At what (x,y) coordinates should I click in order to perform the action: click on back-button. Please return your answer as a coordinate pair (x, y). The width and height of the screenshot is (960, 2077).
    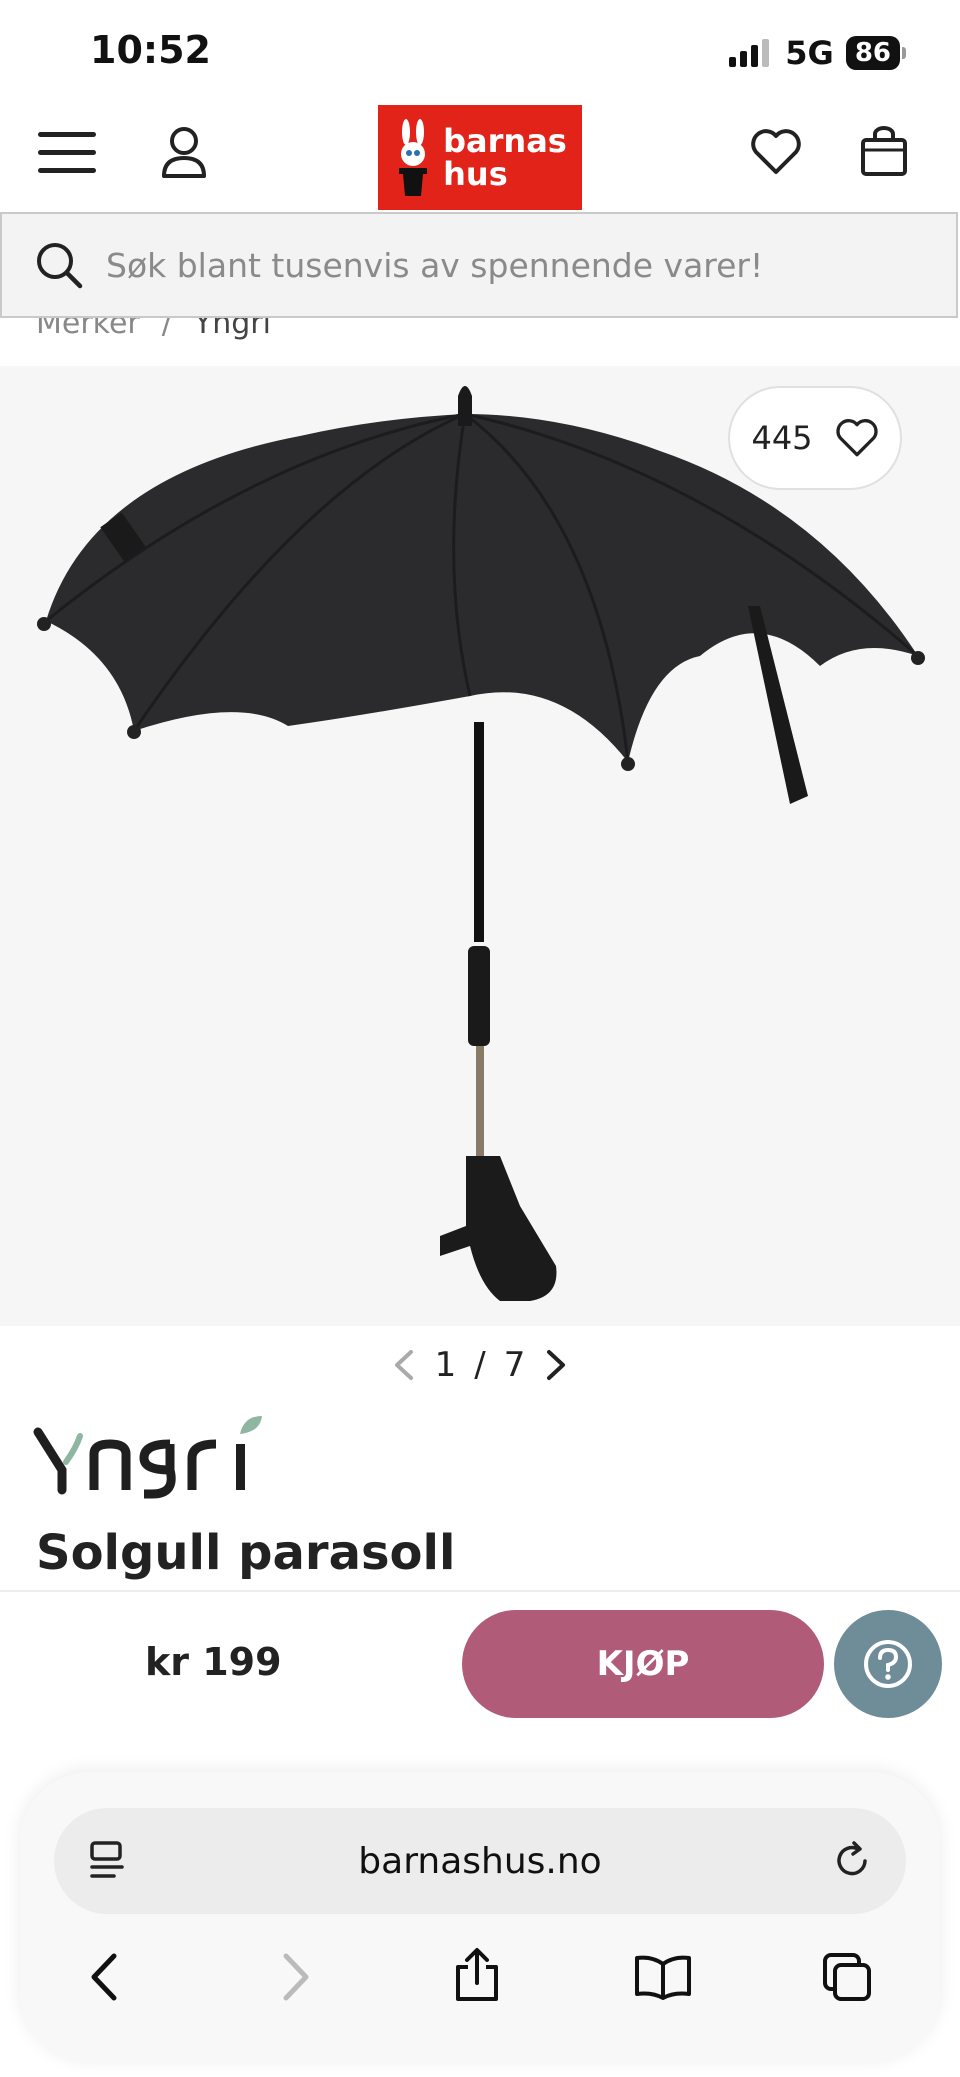
    Looking at the image, I should click on (105, 1977).